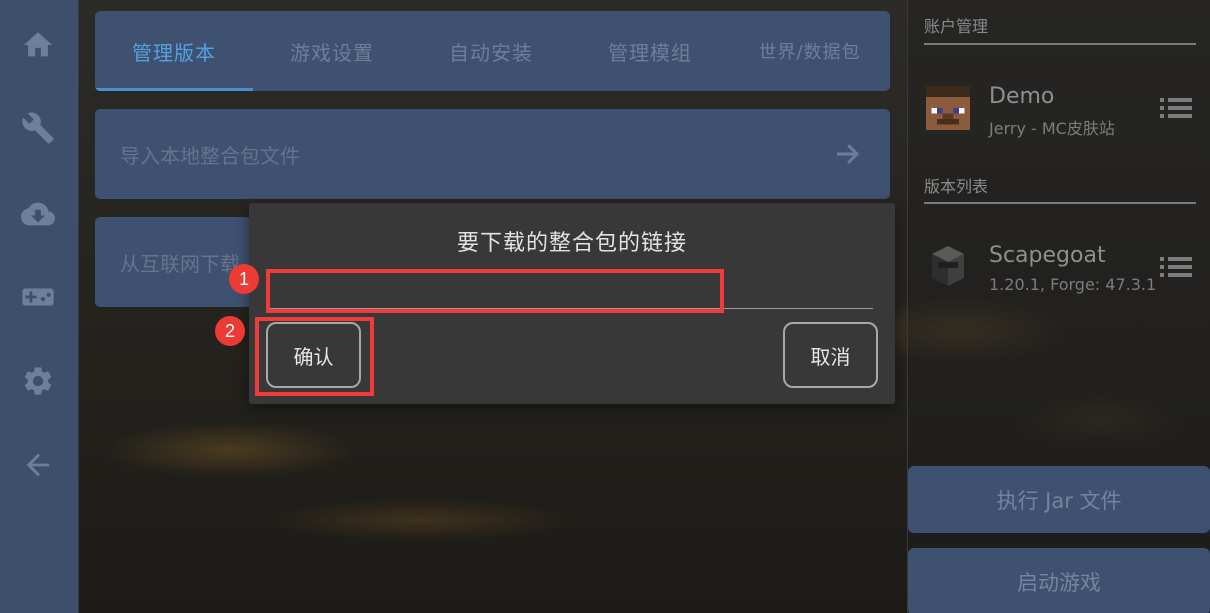 This screenshot has width=1210, height=613. Describe the element at coordinates (650, 51) in the screenshot. I see `tab-manage-mods: 管理模组` at that location.